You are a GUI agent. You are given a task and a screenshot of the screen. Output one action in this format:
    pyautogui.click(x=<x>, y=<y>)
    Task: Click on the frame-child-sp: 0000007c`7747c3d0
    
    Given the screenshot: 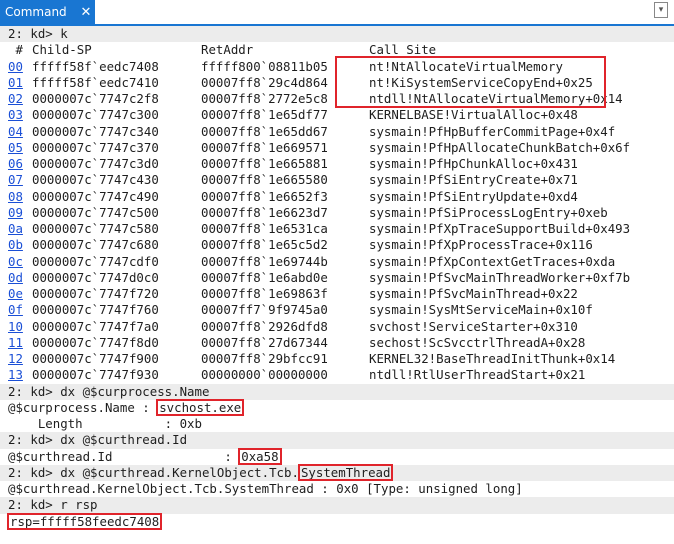 What is the action you would take?
    pyautogui.click(x=95, y=163)
    